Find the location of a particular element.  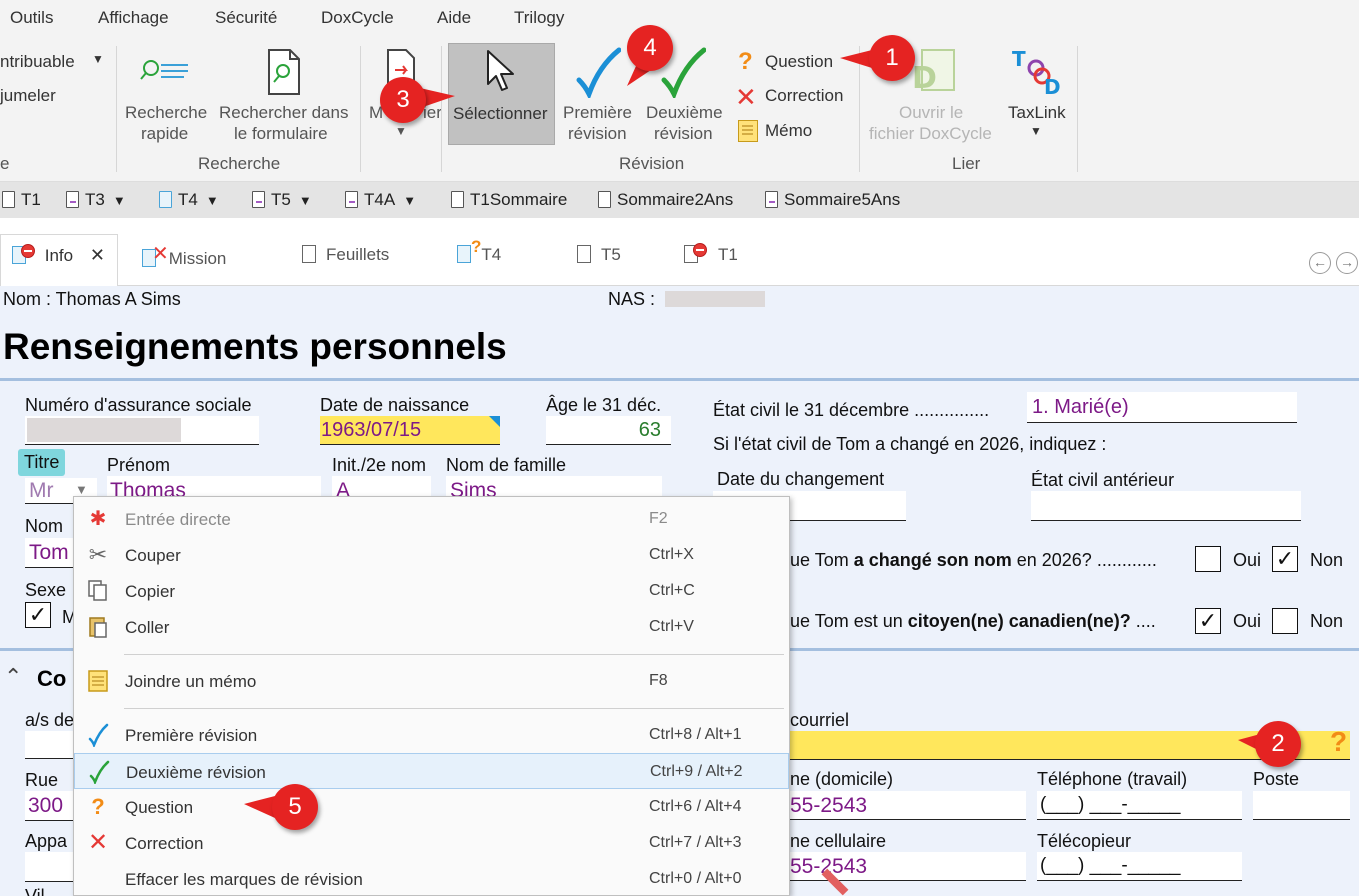

question-mark-icon: ? is located at coordinates (98, 806).